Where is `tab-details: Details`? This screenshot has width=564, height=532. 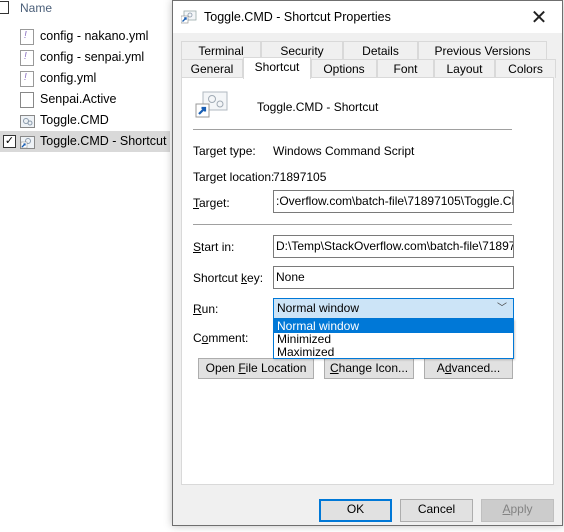
tab-details: Details is located at coordinates (380, 50).